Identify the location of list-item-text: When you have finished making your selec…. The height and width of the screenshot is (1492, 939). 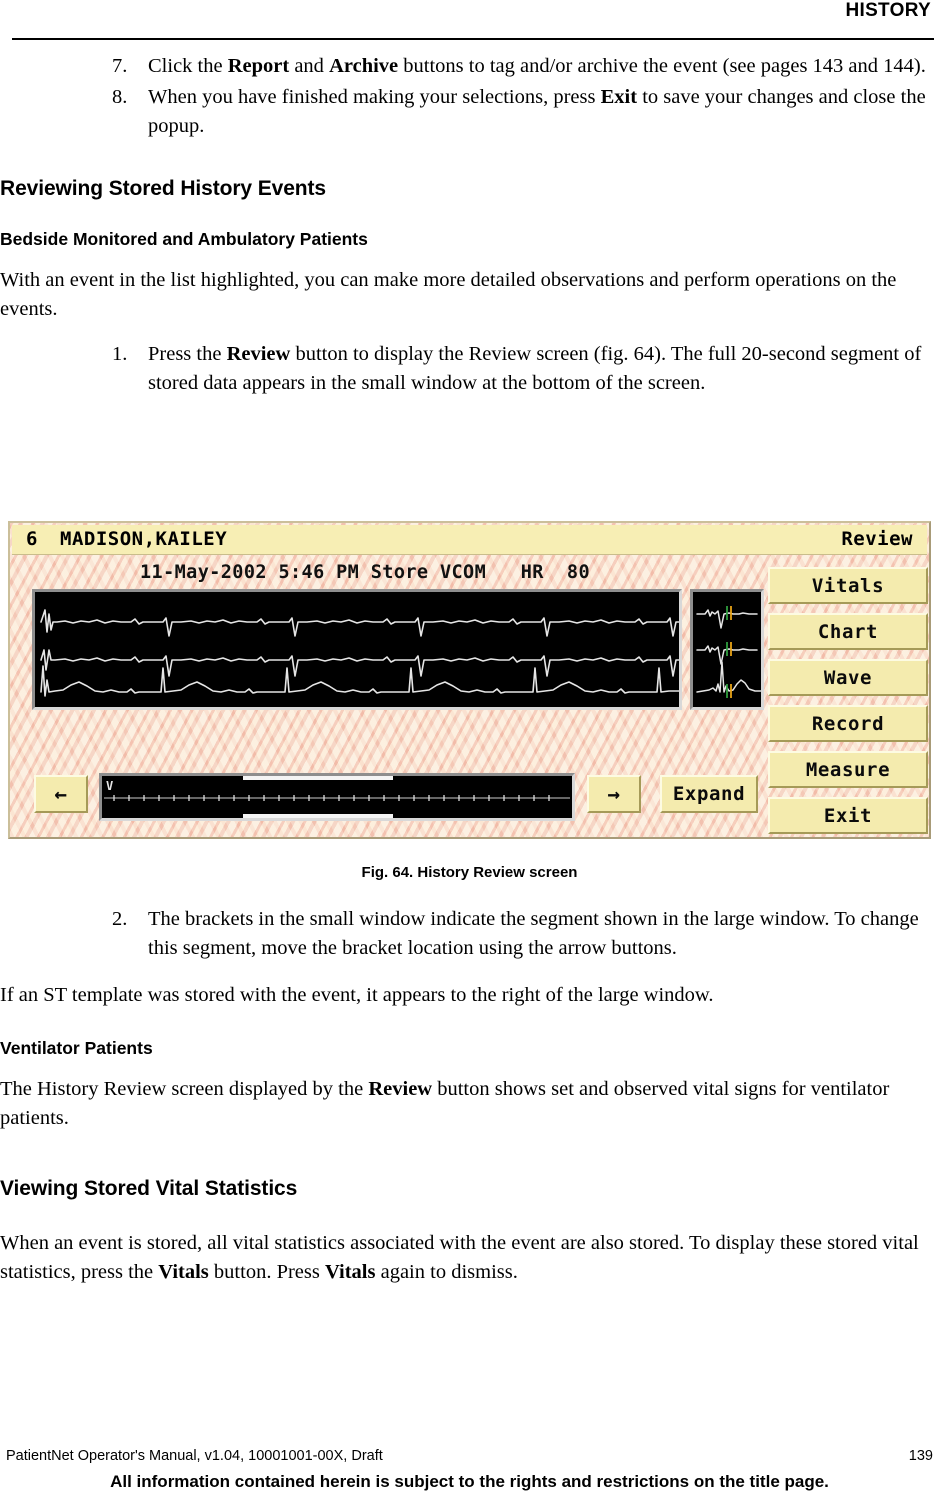
(537, 111).